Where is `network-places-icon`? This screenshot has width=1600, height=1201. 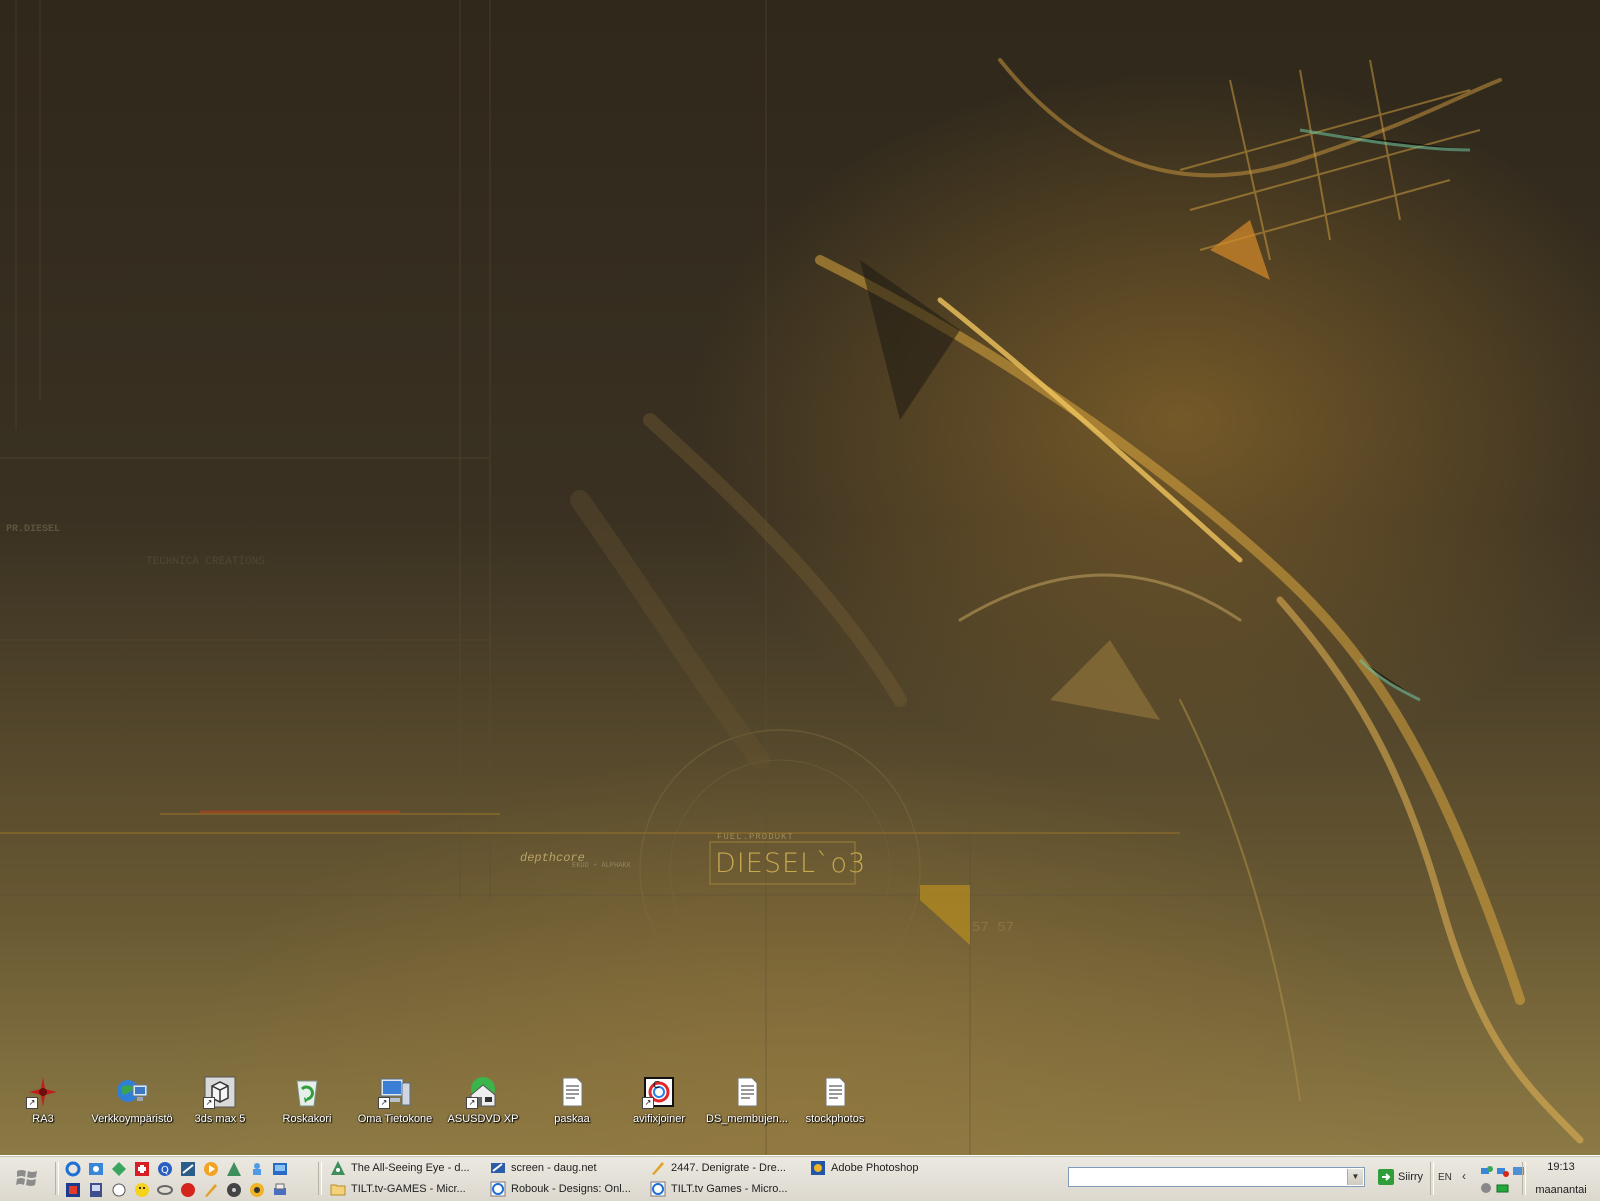 network-places-icon is located at coordinates (132, 1092).